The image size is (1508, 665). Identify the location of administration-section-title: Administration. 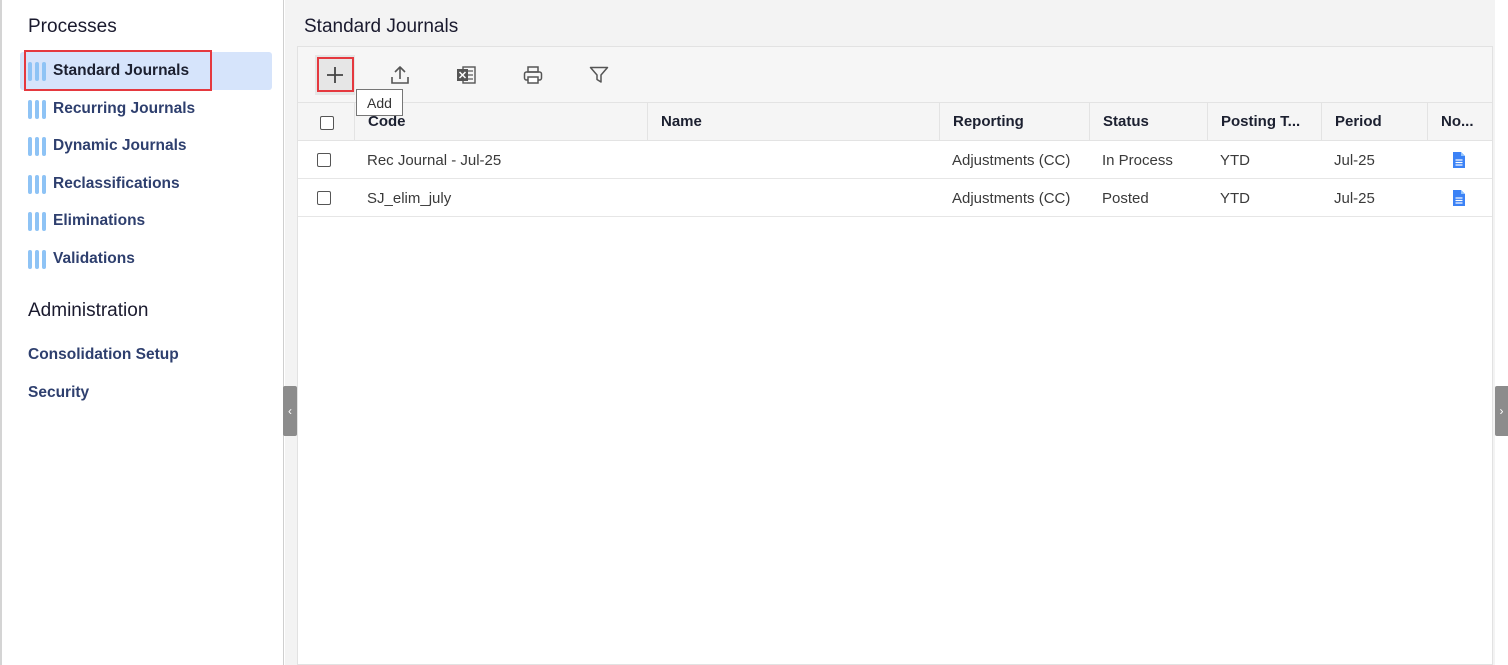
(88, 310).